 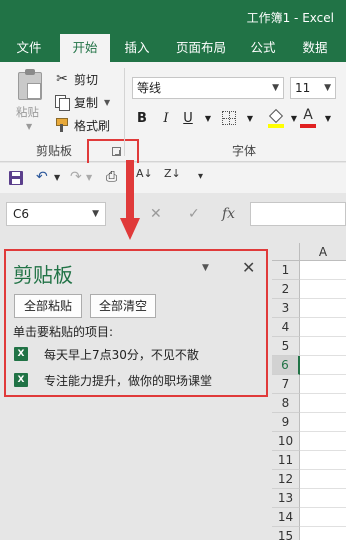 I want to click on column-header-a: A, so click(x=323, y=252).